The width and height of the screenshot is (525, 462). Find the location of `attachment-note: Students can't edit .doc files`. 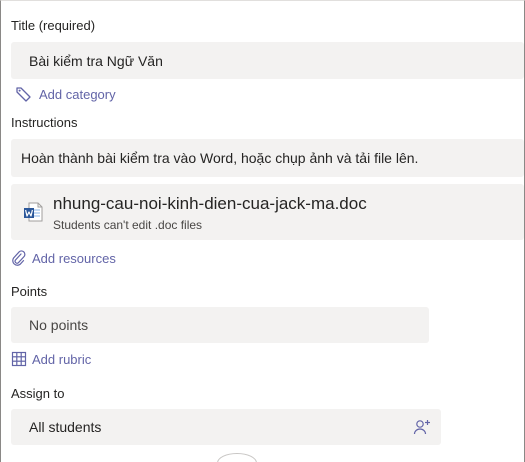

attachment-note: Students can't edit .doc files is located at coordinates (128, 225).